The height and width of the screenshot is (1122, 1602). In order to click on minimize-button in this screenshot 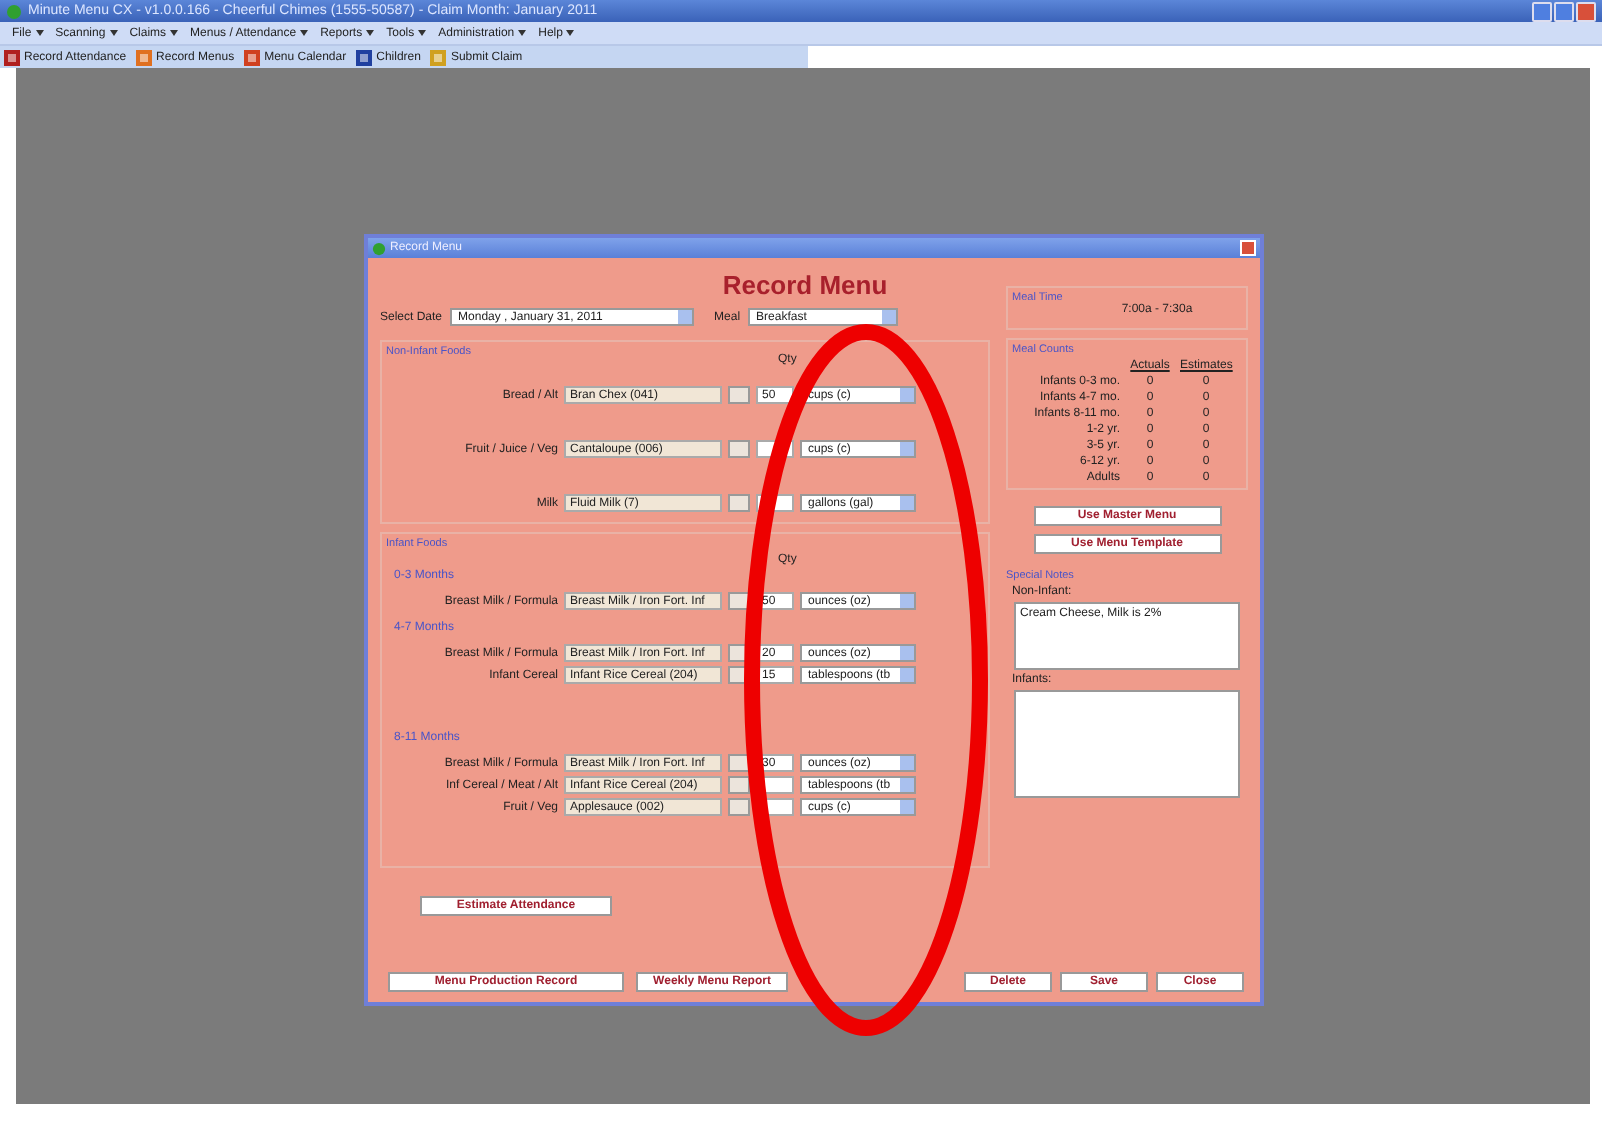, I will do `click(1542, 11)`.